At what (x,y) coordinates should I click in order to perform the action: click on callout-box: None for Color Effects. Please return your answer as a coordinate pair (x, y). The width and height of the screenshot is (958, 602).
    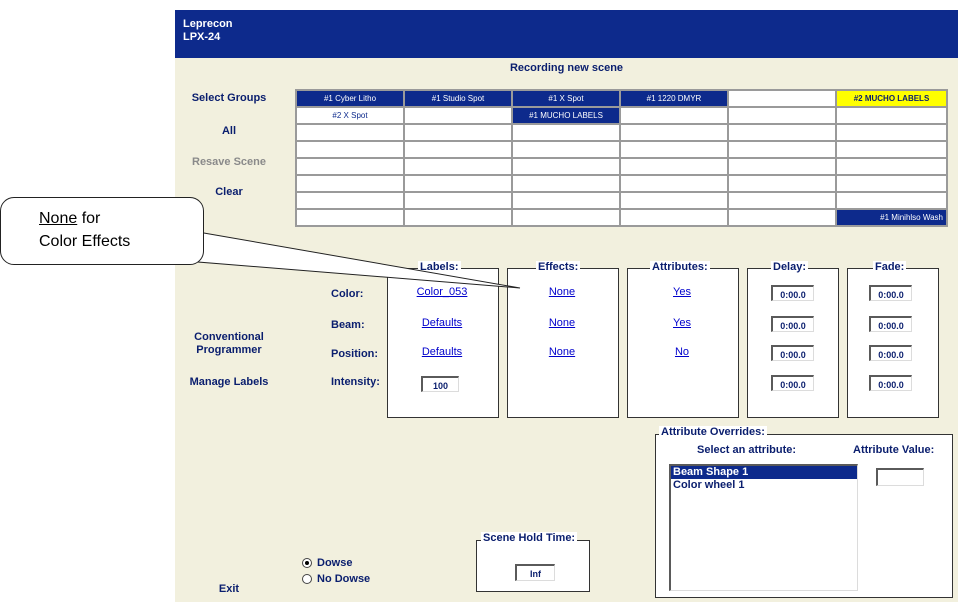
    Looking at the image, I should click on (102, 231).